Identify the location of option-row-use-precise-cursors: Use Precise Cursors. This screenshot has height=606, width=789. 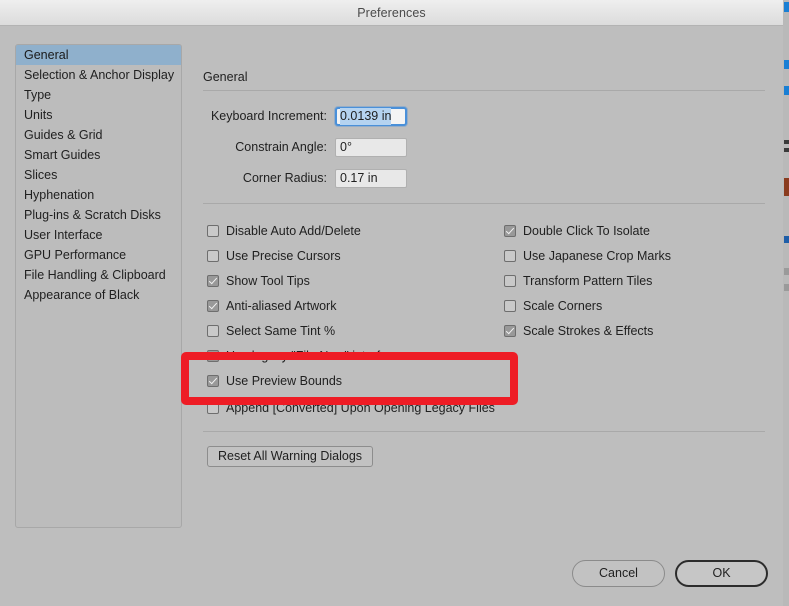
(303, 255).